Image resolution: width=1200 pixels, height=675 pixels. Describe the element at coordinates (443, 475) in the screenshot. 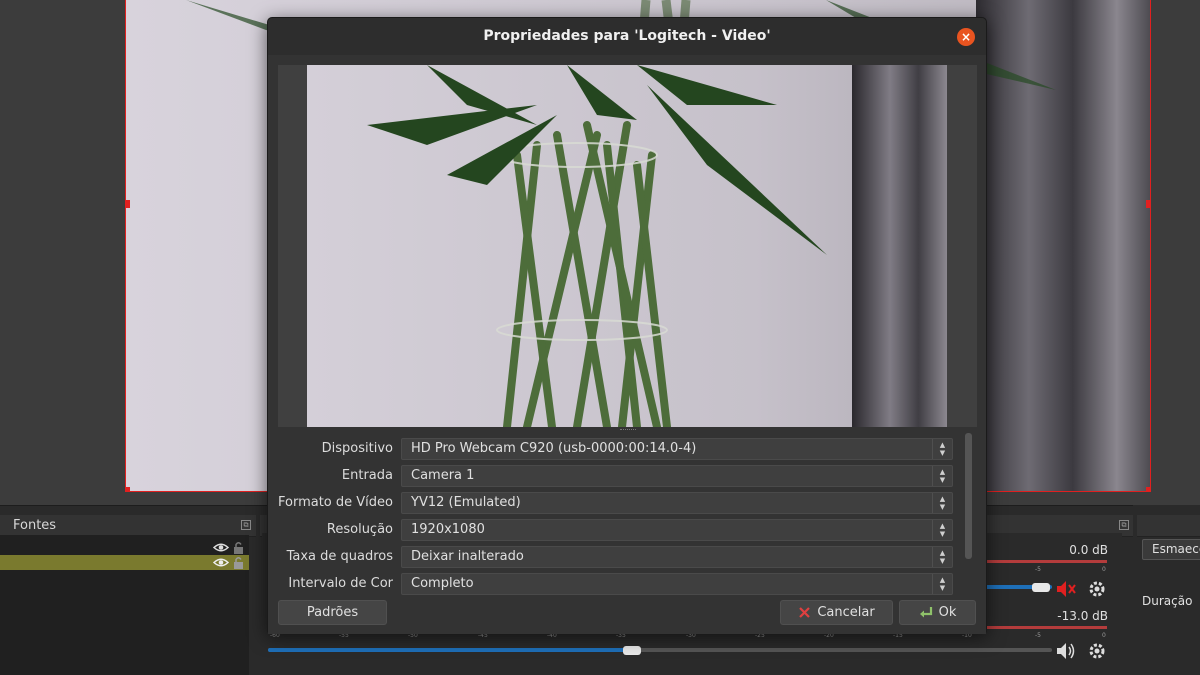

I see `combo-value: Camera 1` at that location.